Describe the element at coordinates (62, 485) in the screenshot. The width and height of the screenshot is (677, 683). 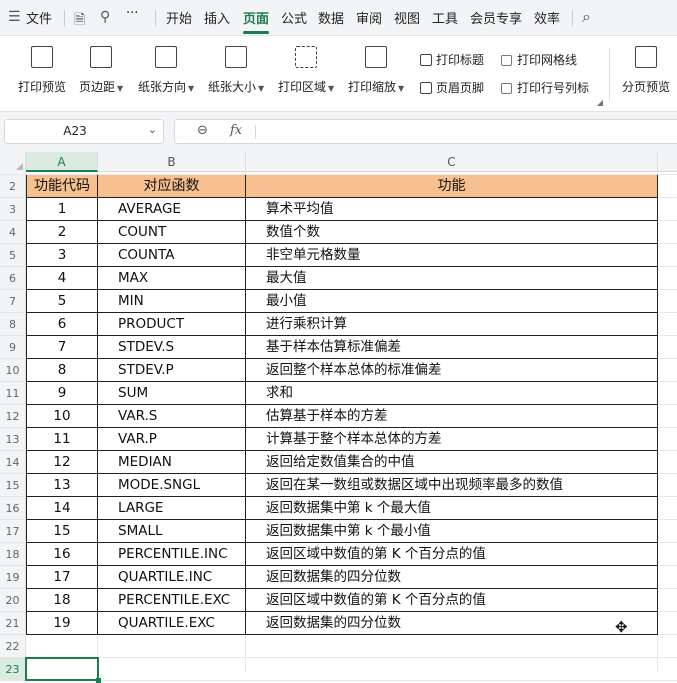
I see `table-cell: 13` at that location.